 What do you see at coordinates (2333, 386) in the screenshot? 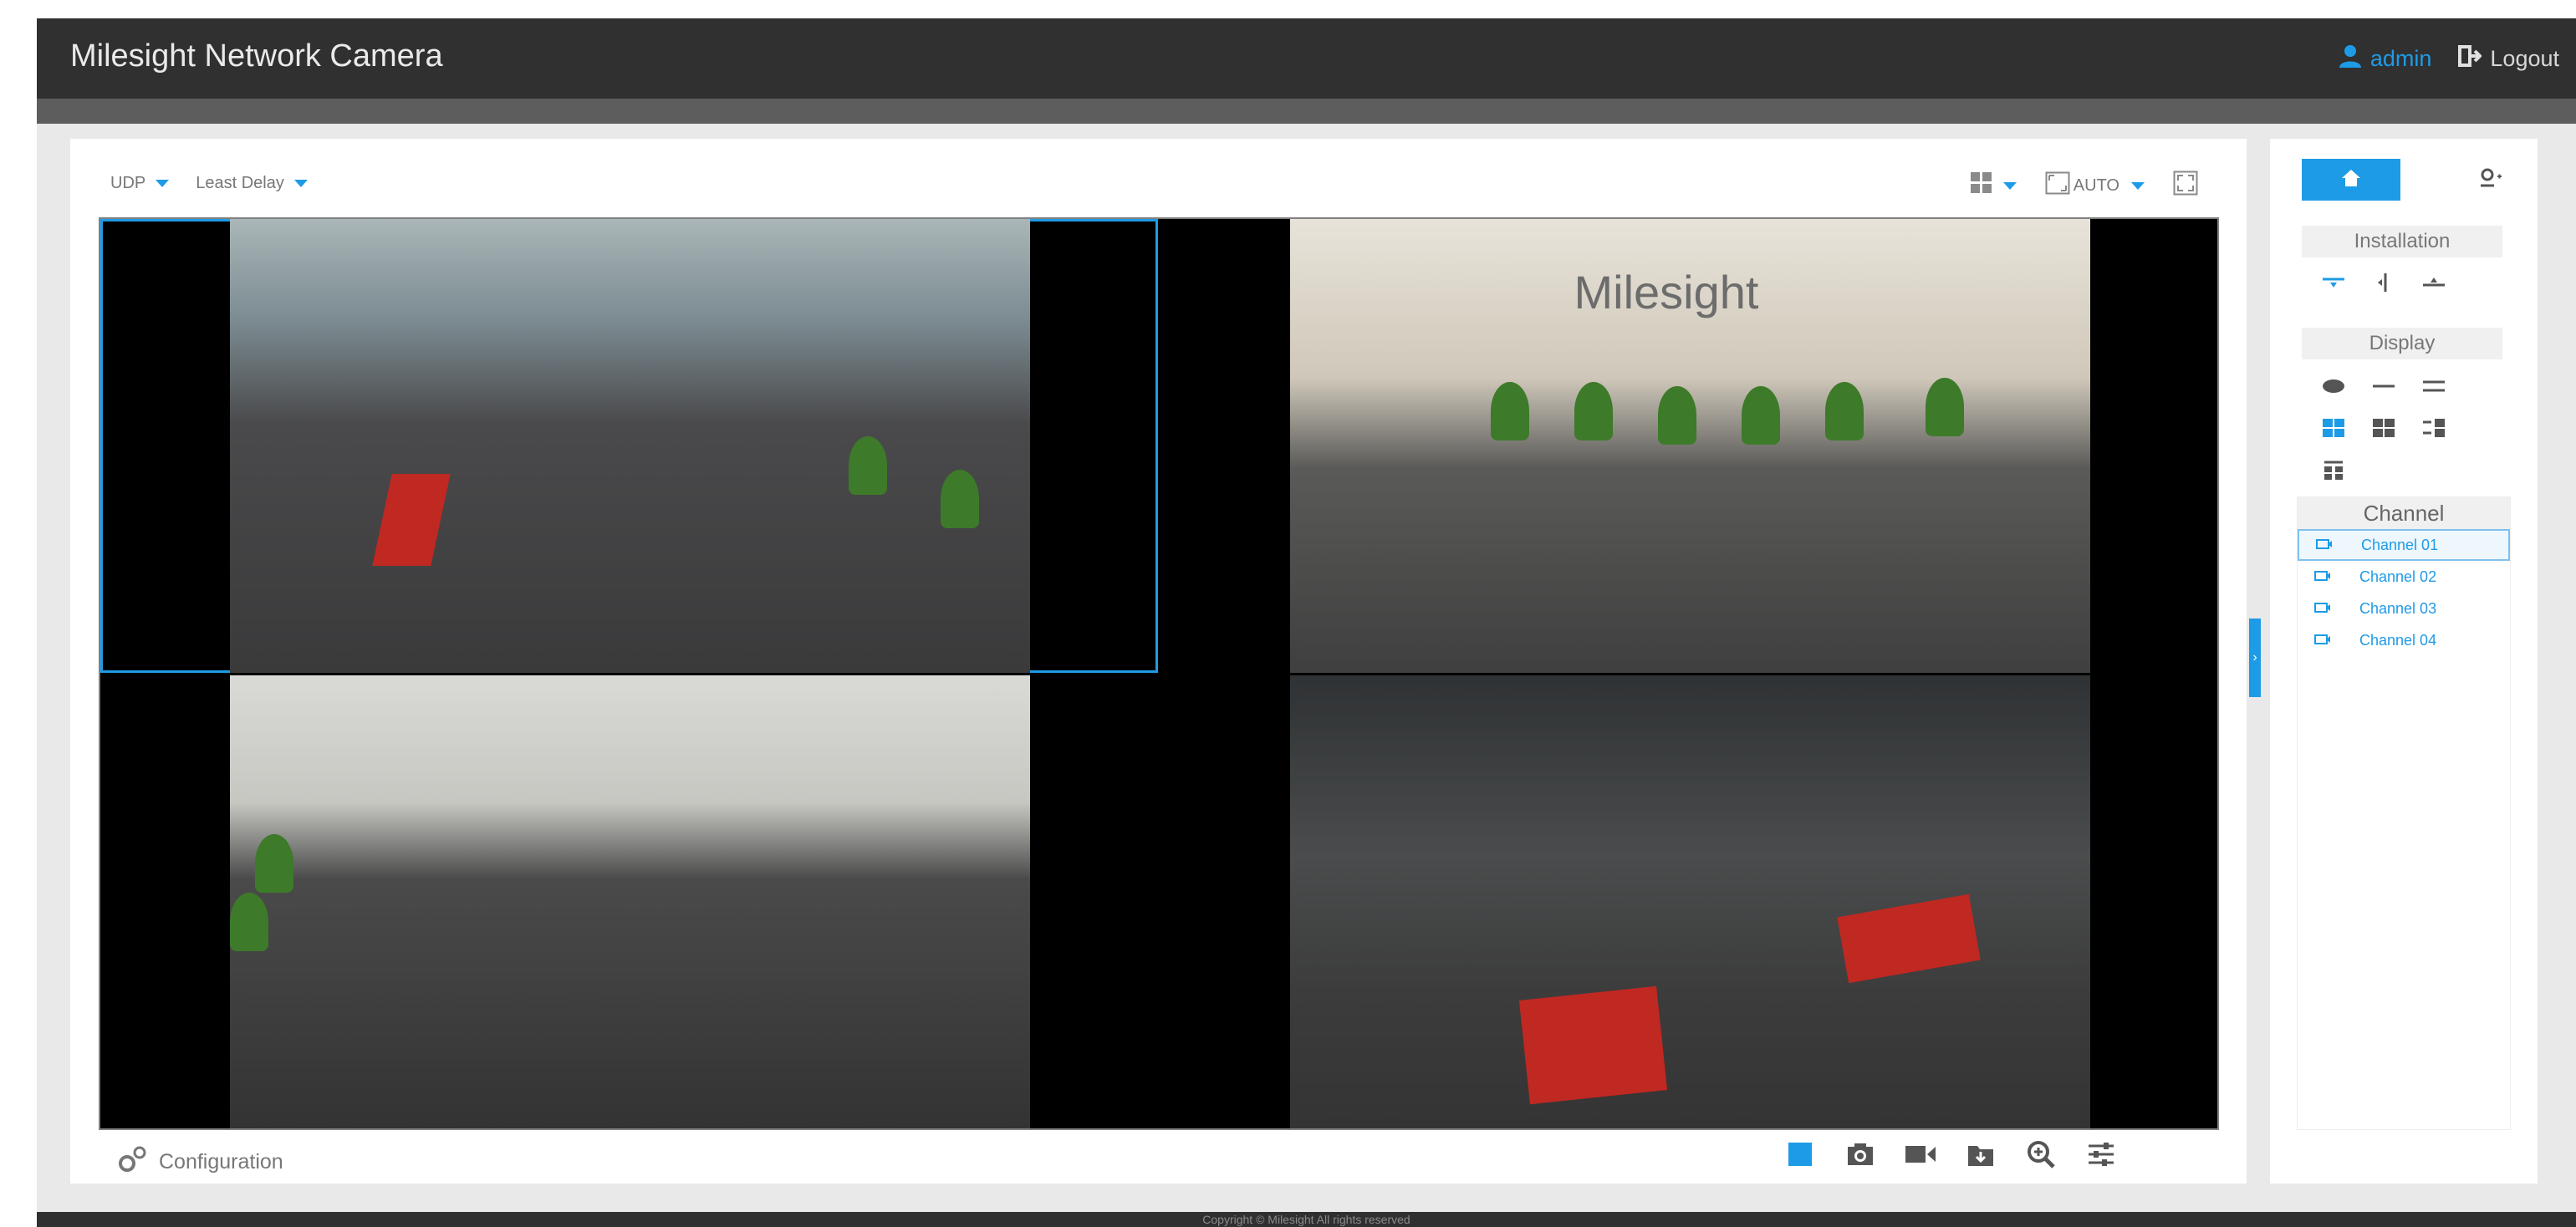
I see `fisheye-view-icon` at bounding box center [2333, 386].